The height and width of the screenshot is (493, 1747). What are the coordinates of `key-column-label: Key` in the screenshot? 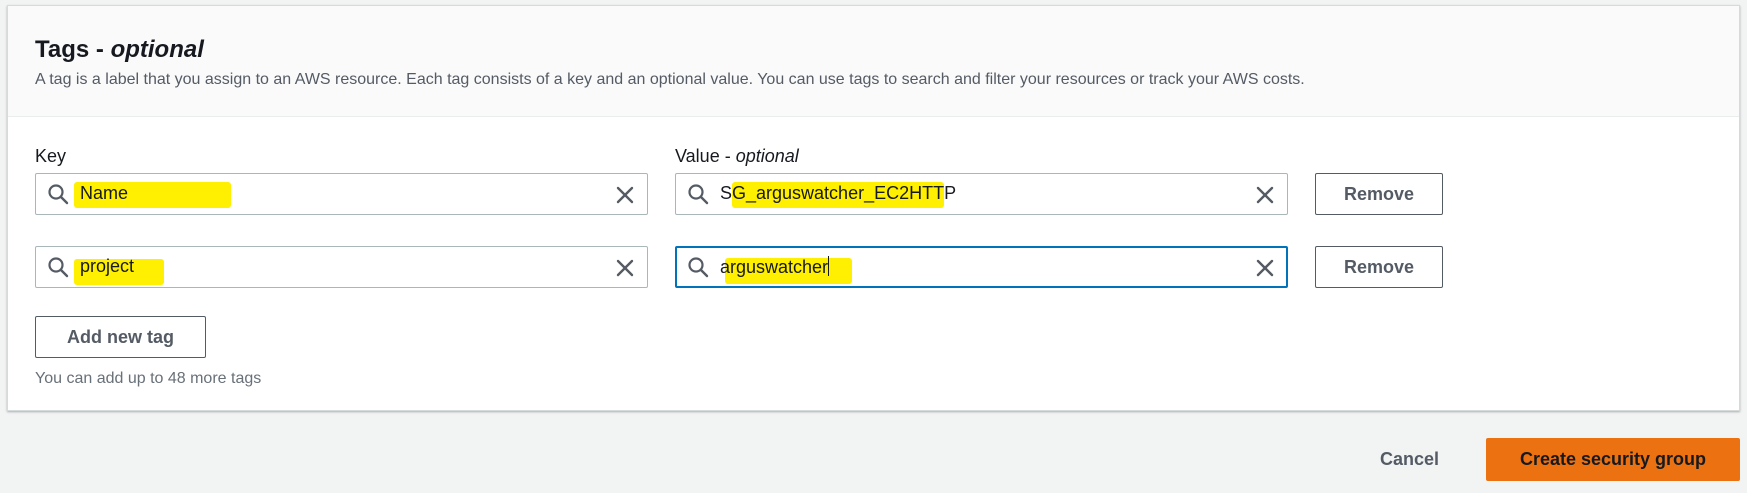 It's located at (51, 156).